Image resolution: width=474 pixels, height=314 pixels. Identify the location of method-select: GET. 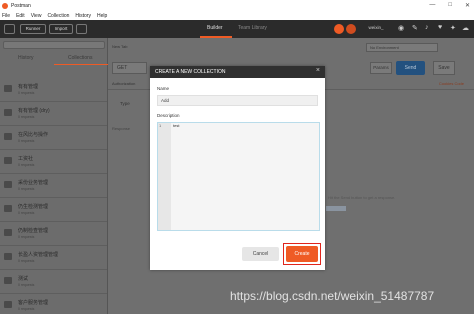
(129, 68).